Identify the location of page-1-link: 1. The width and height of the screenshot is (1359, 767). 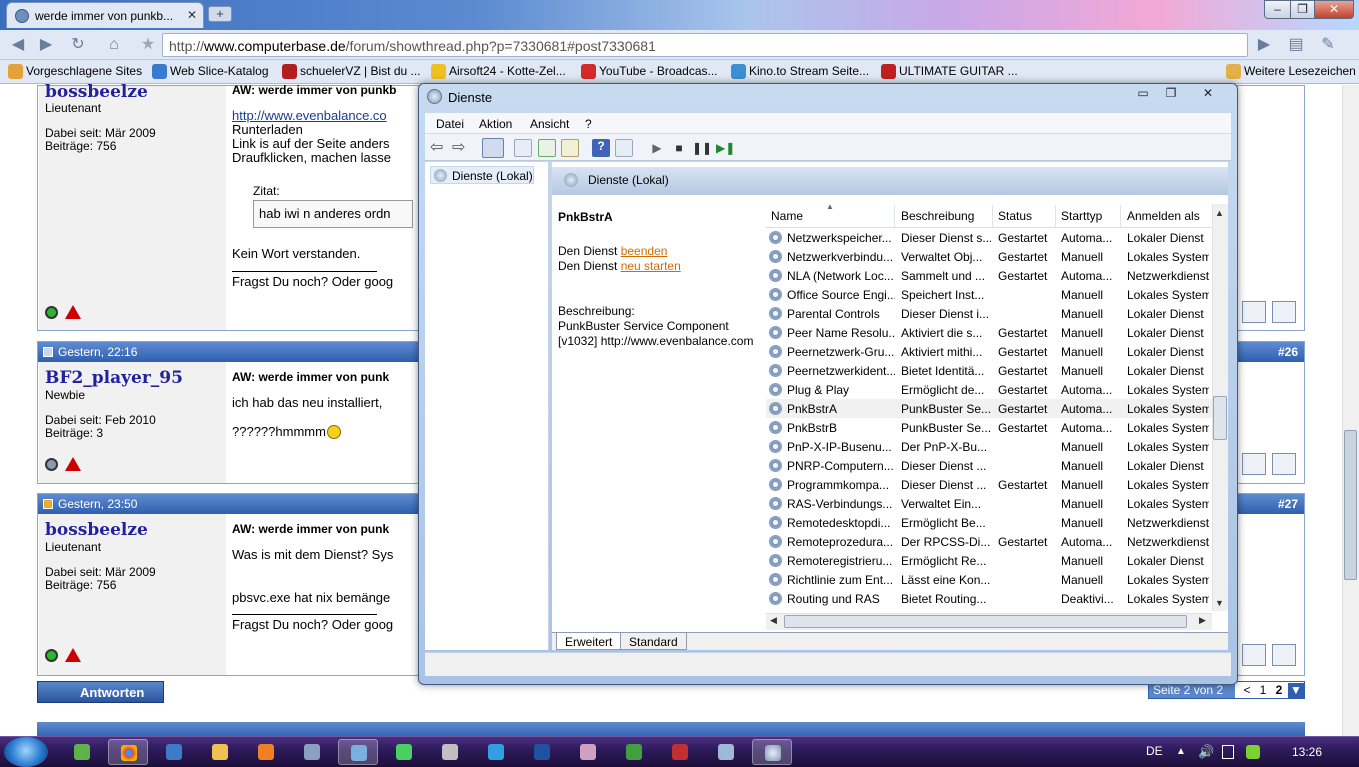
(1263, 690).